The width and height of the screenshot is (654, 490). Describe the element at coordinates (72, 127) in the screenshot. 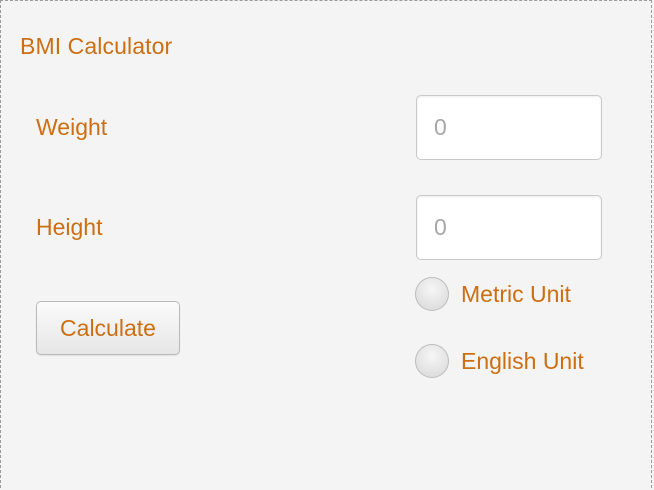

I see `weight-label: Weight` at that location.